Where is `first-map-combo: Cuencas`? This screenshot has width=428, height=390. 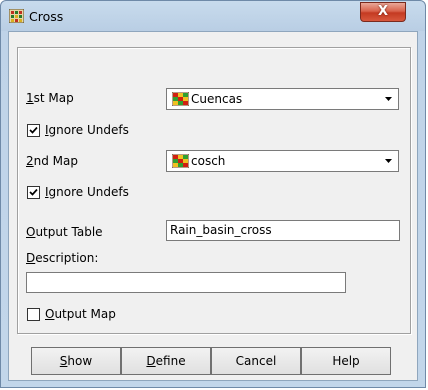 first-map-combo: Cuencas is located at coordinates (282, 99).